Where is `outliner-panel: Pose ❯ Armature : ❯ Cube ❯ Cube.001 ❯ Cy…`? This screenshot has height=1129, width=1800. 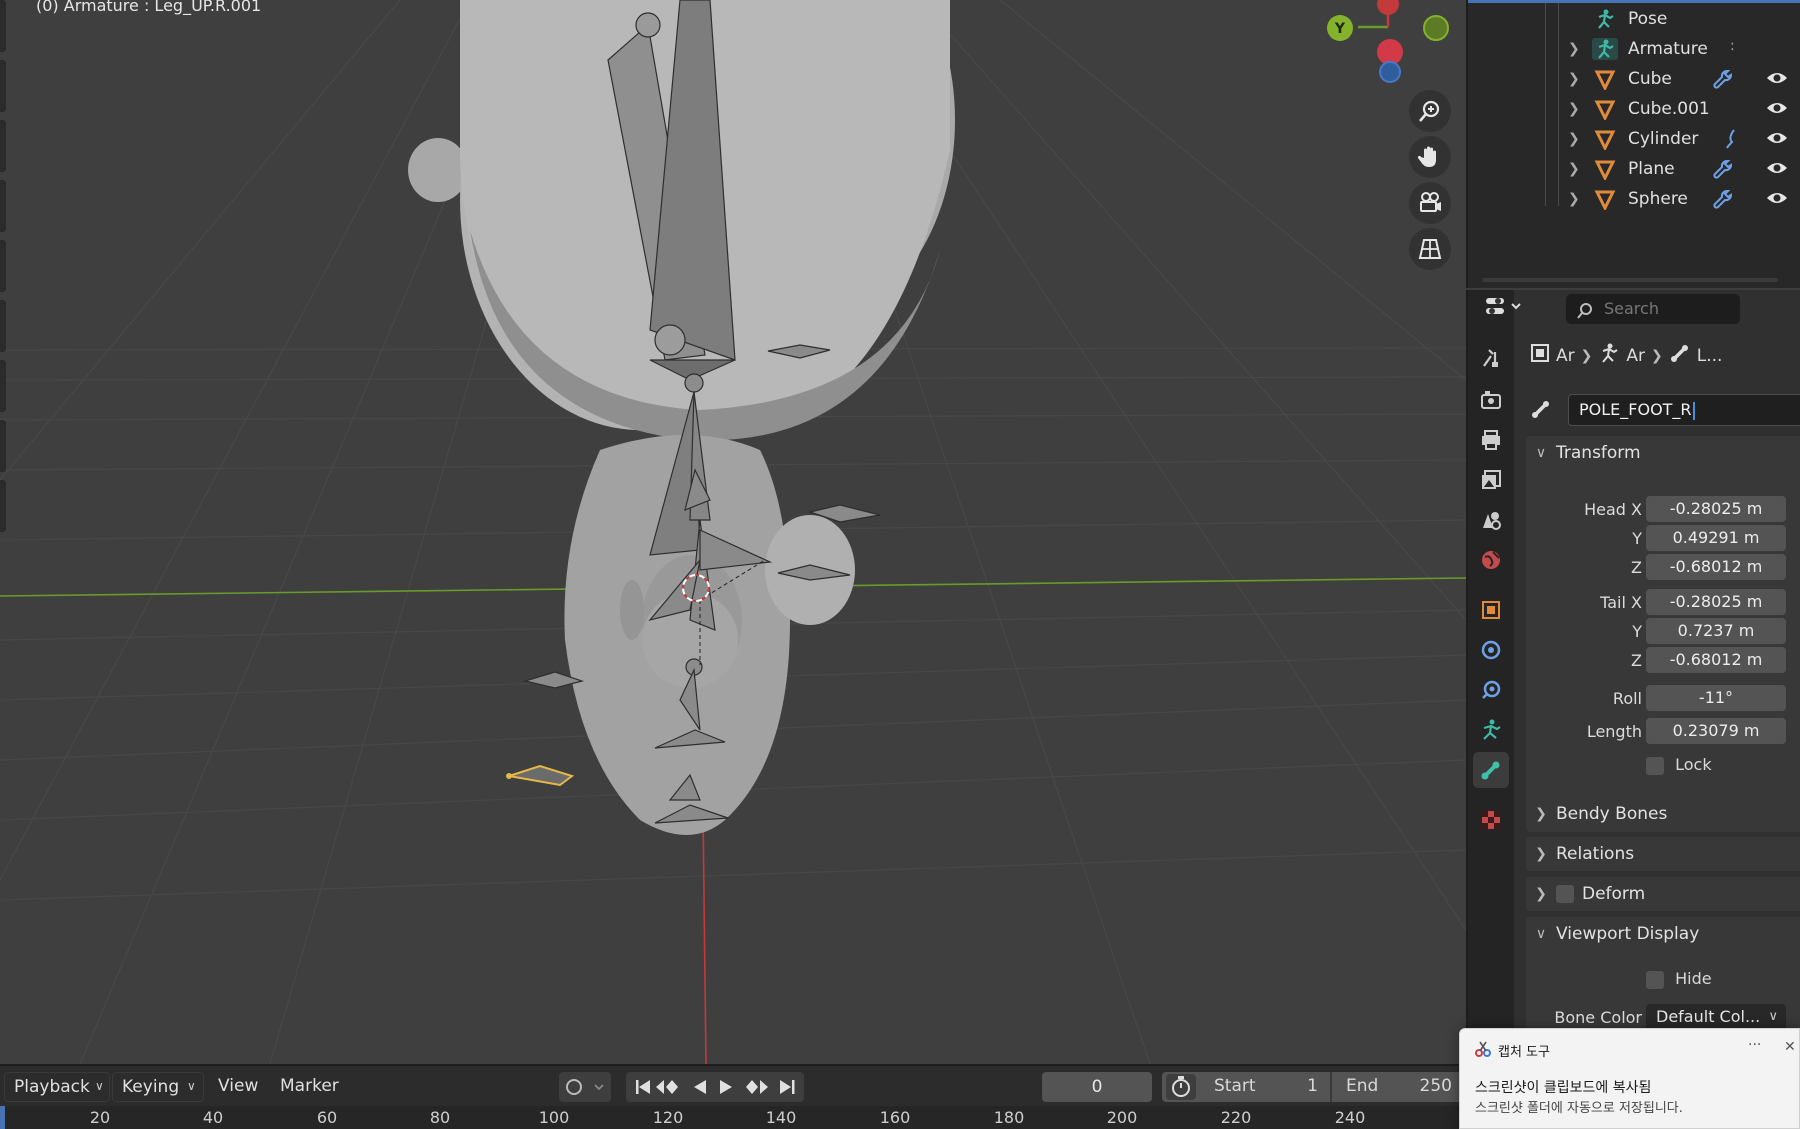 outliner-panel: Pose ❯ Armature : ❯ Cube ❯ Cube.001 ❯ Cy… is located at coordinates (1633, 144).